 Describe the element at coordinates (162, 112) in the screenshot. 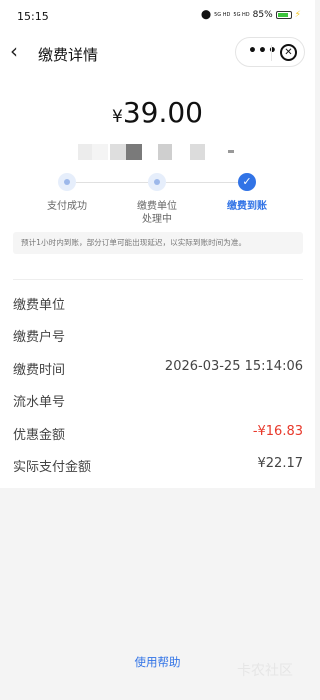

I see `amount-value: 39.00` at that location.